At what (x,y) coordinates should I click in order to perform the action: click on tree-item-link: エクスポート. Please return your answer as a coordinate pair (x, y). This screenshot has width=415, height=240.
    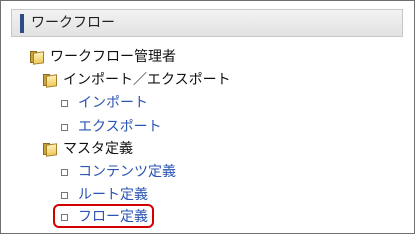
    Looking at the image, I should click on (120, 127).